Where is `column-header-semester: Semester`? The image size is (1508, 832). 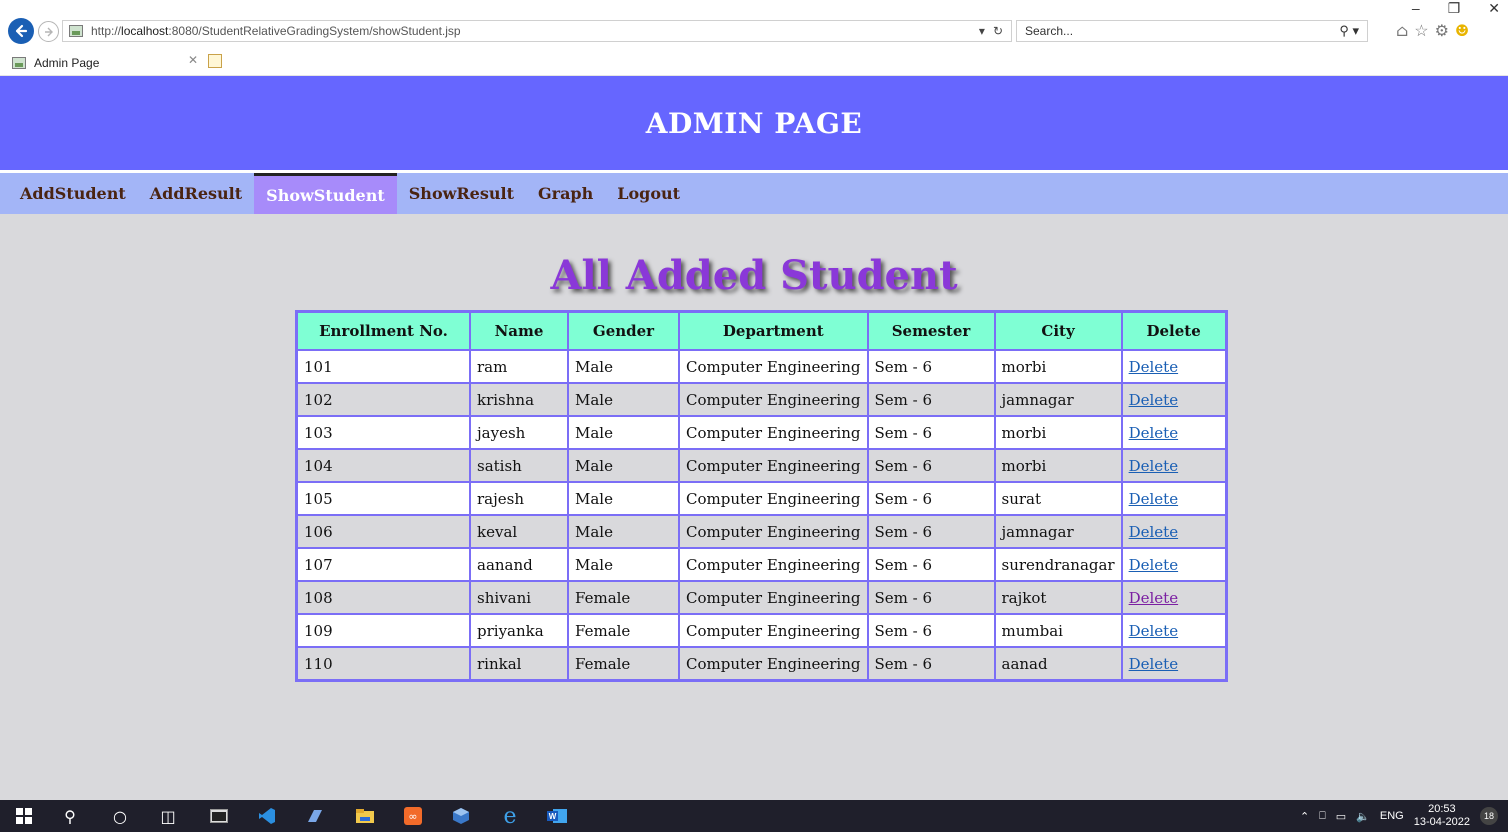 column-header-semester: Semester is located at coordinates (931, 331).